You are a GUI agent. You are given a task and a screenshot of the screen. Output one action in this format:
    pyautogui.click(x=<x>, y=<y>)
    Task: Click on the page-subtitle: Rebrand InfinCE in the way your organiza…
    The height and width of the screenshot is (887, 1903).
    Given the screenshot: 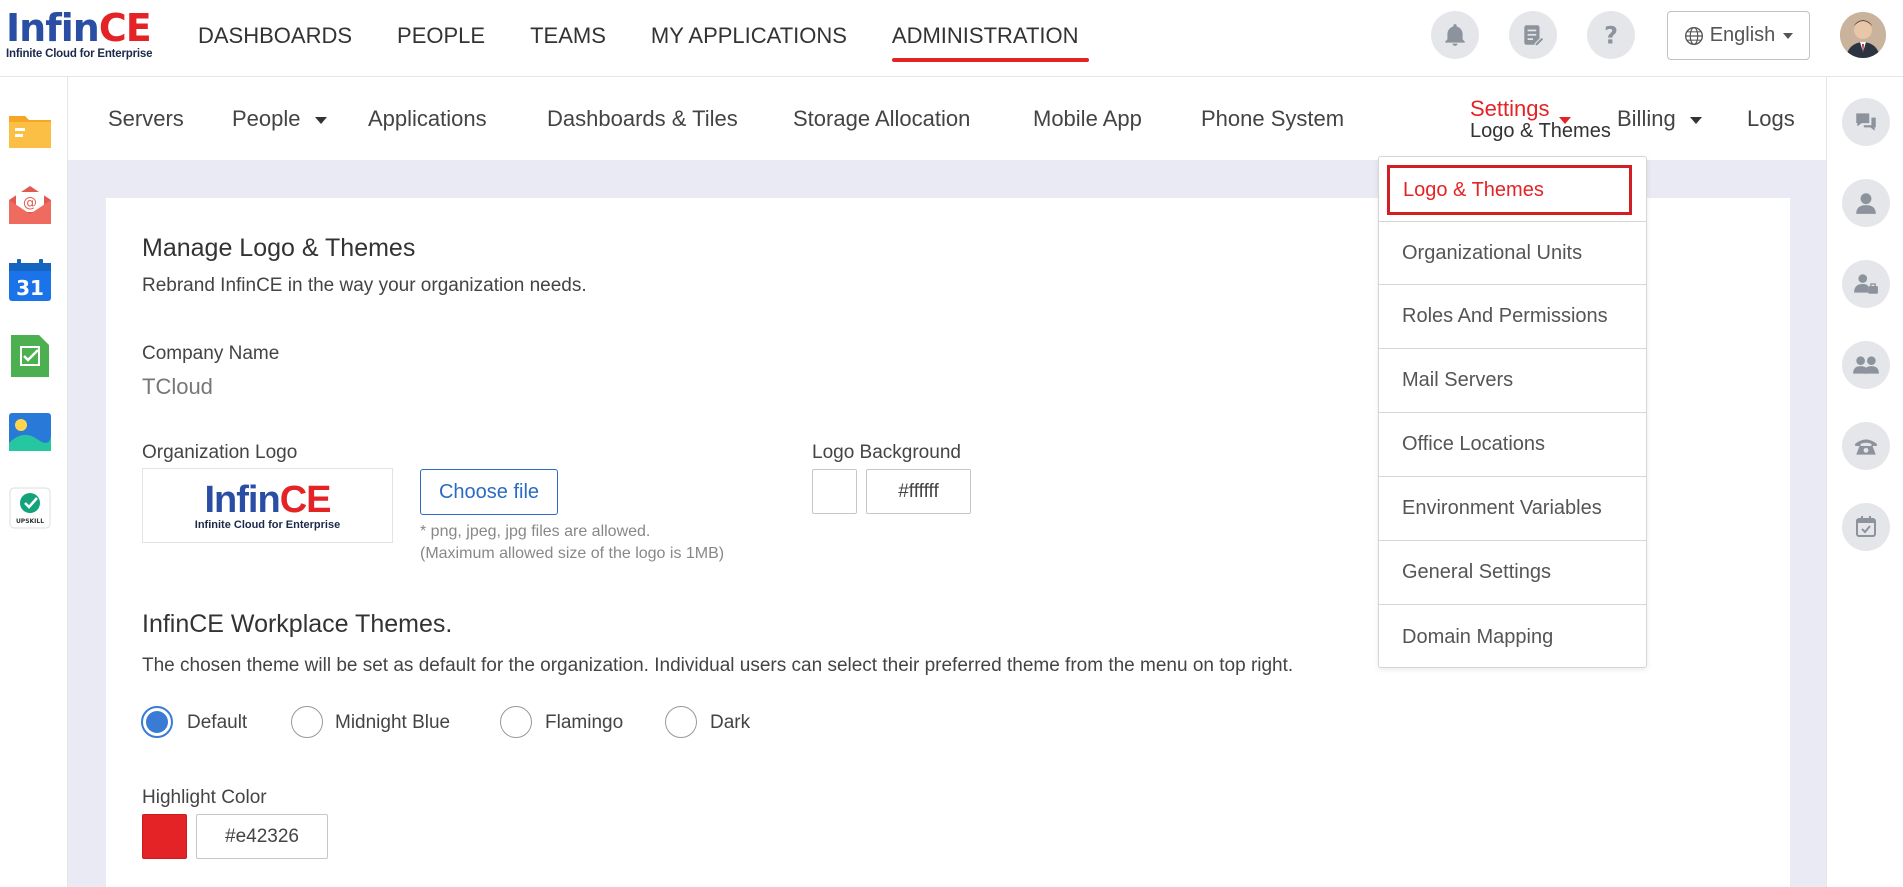 What is the action you would take?
    pyautogui.click(x=364, y=285)
    